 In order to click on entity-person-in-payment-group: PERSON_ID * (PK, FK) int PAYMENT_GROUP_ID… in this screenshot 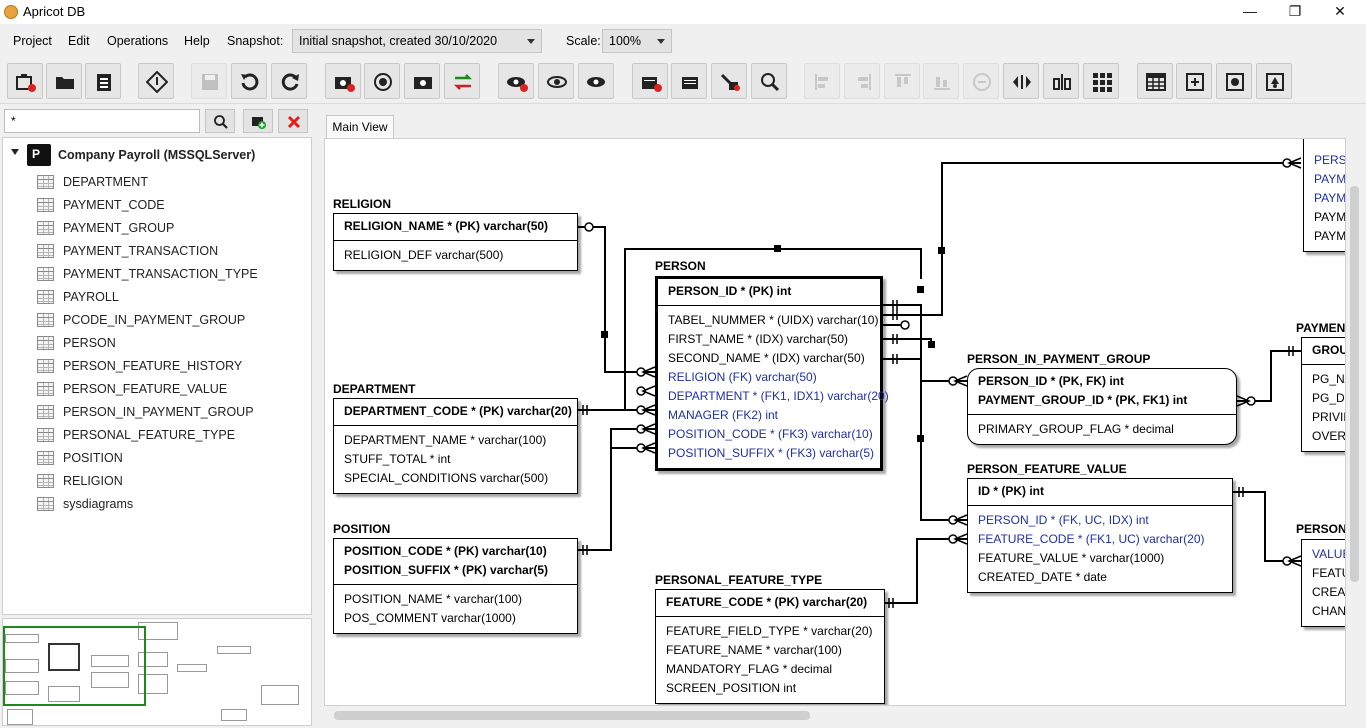, I will do `click(1102, 406)`.